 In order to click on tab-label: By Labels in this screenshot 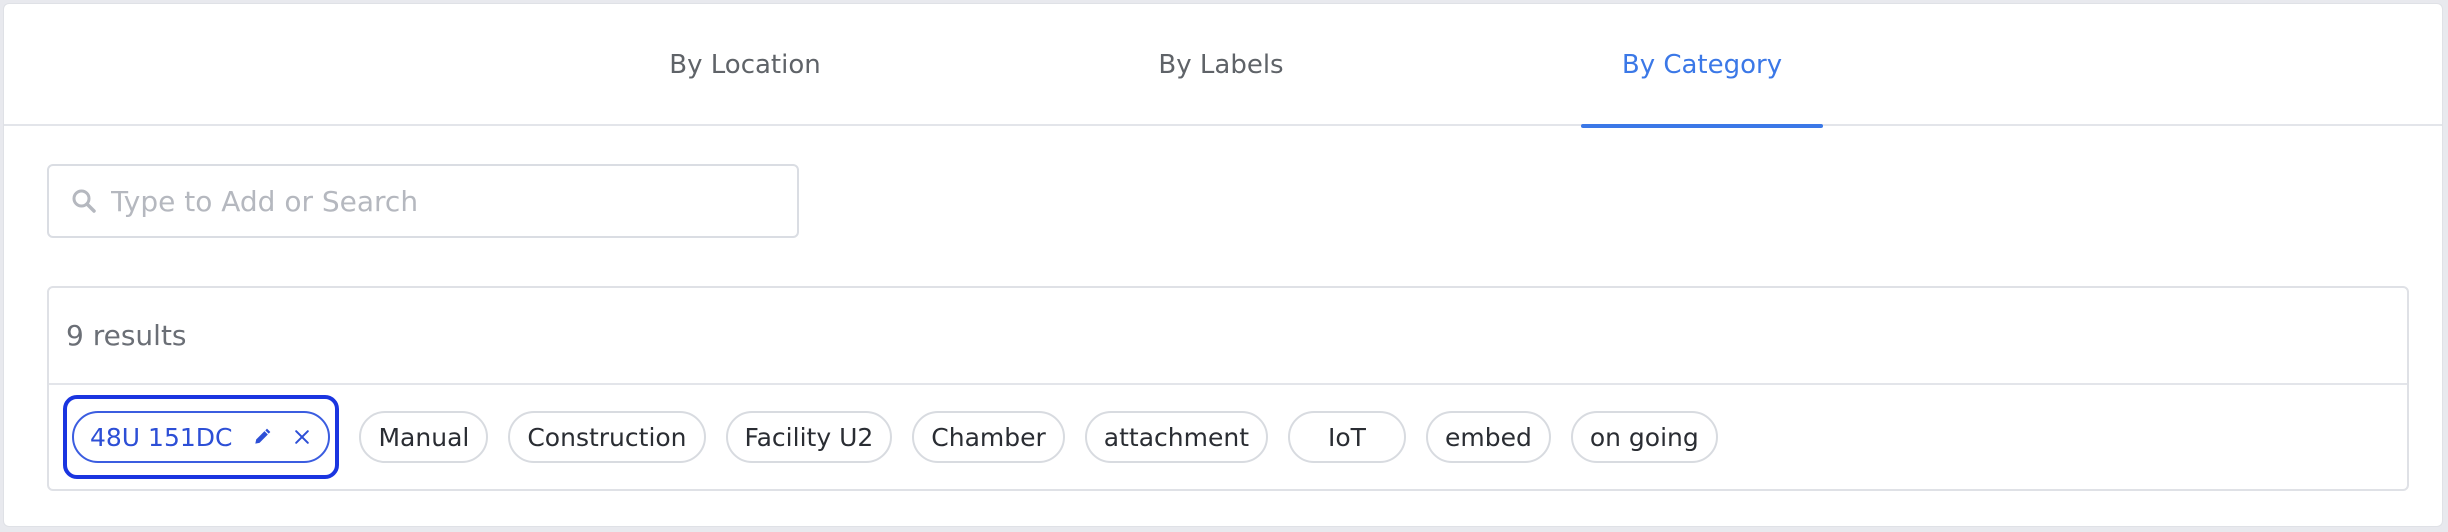, I will do `click(1221, 65)`.